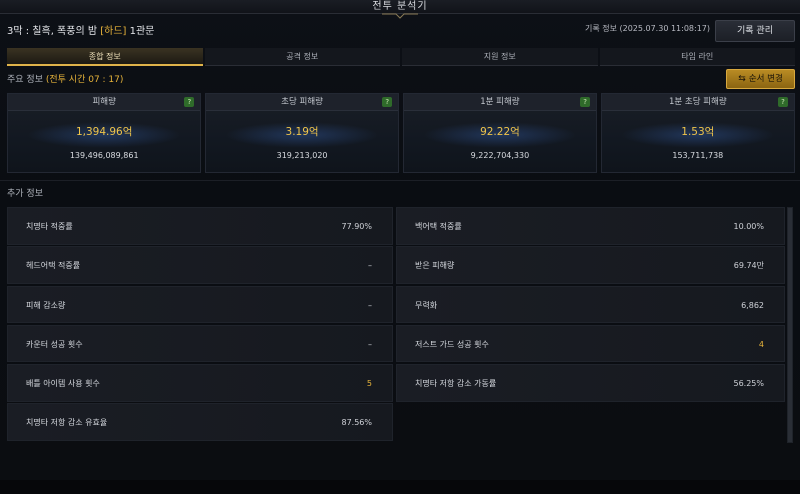 The height and width of the screenshot is (494, 800). I want to click on stat-value: 56.25%, so click(748, 384).